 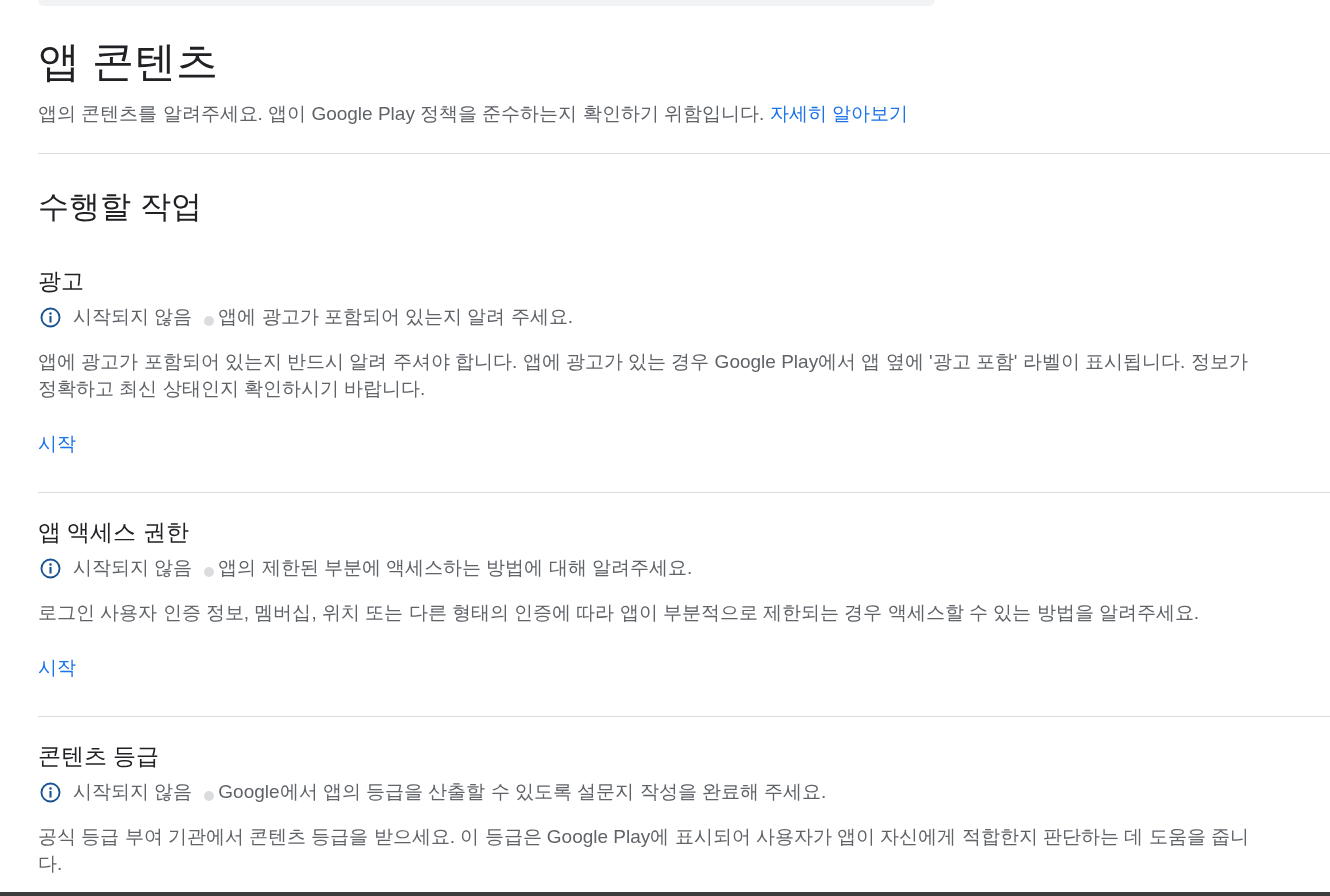 I want to click on section-heading: 수행할 작업, so click(x=120, y=207).